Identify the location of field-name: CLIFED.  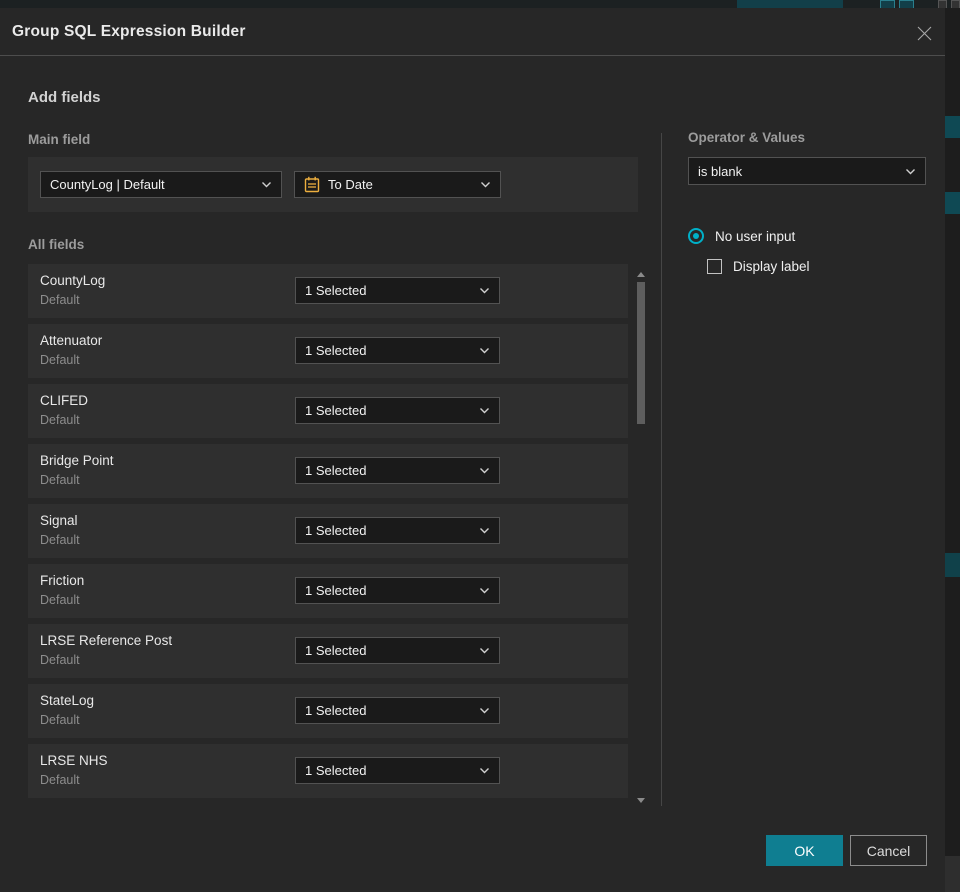
(64, 400).